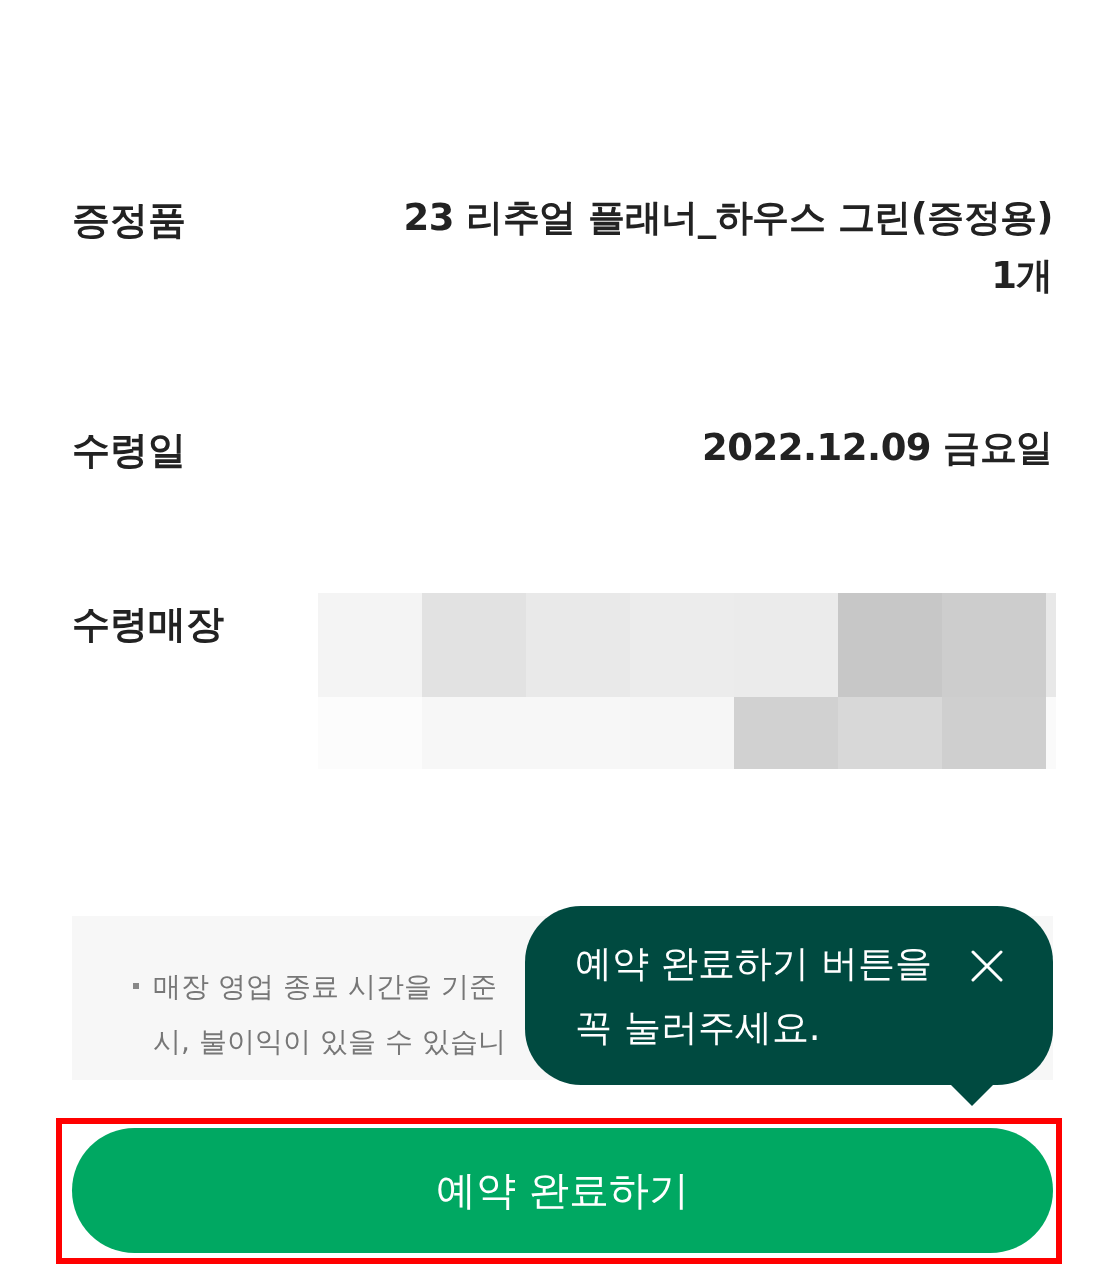 The image size is (1116, 1275). I want to click on notice-text: 매장 영업 종료 시간을 기준, so click(325, 986).